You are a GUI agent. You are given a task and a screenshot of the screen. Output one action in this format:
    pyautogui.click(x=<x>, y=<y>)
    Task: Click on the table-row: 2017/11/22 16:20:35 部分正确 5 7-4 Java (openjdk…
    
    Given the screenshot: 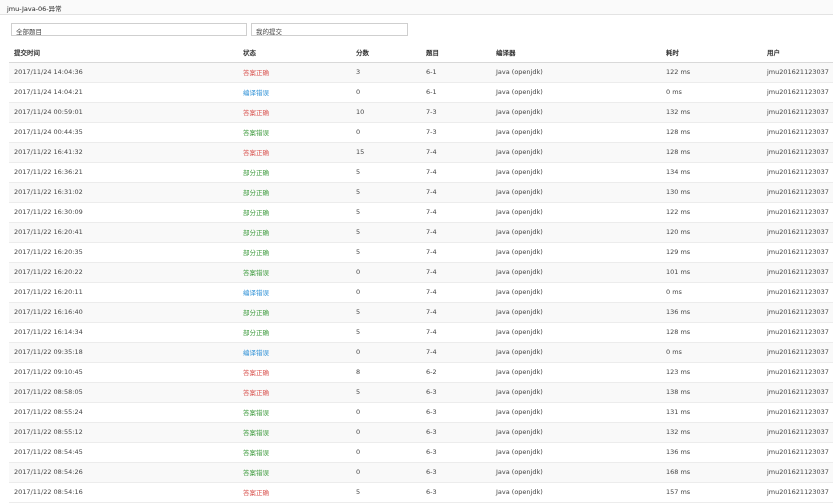 What is the action you would take?
    pyautogui.click(x=421, y=252)
    